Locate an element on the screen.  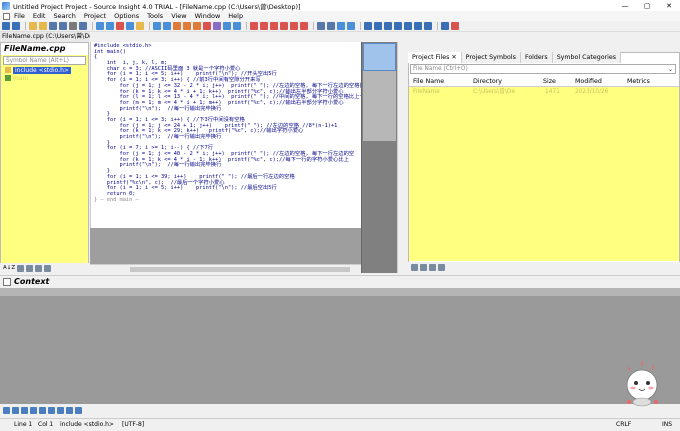
context-icon is located at coordinates (294, 26).